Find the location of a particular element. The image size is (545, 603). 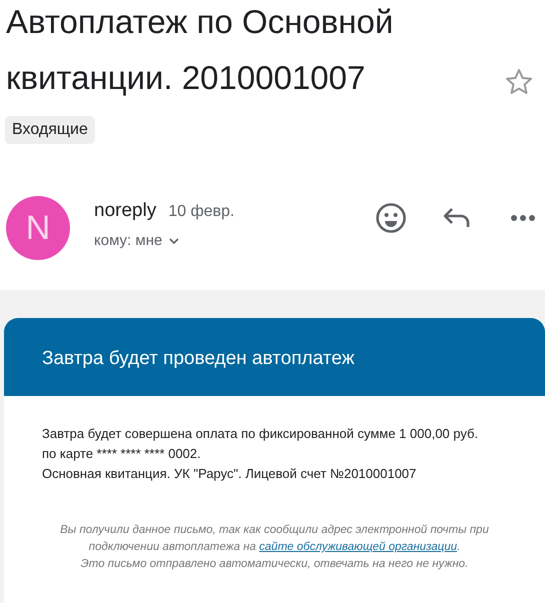

smiley-icon is located at coordinates (391, 218).